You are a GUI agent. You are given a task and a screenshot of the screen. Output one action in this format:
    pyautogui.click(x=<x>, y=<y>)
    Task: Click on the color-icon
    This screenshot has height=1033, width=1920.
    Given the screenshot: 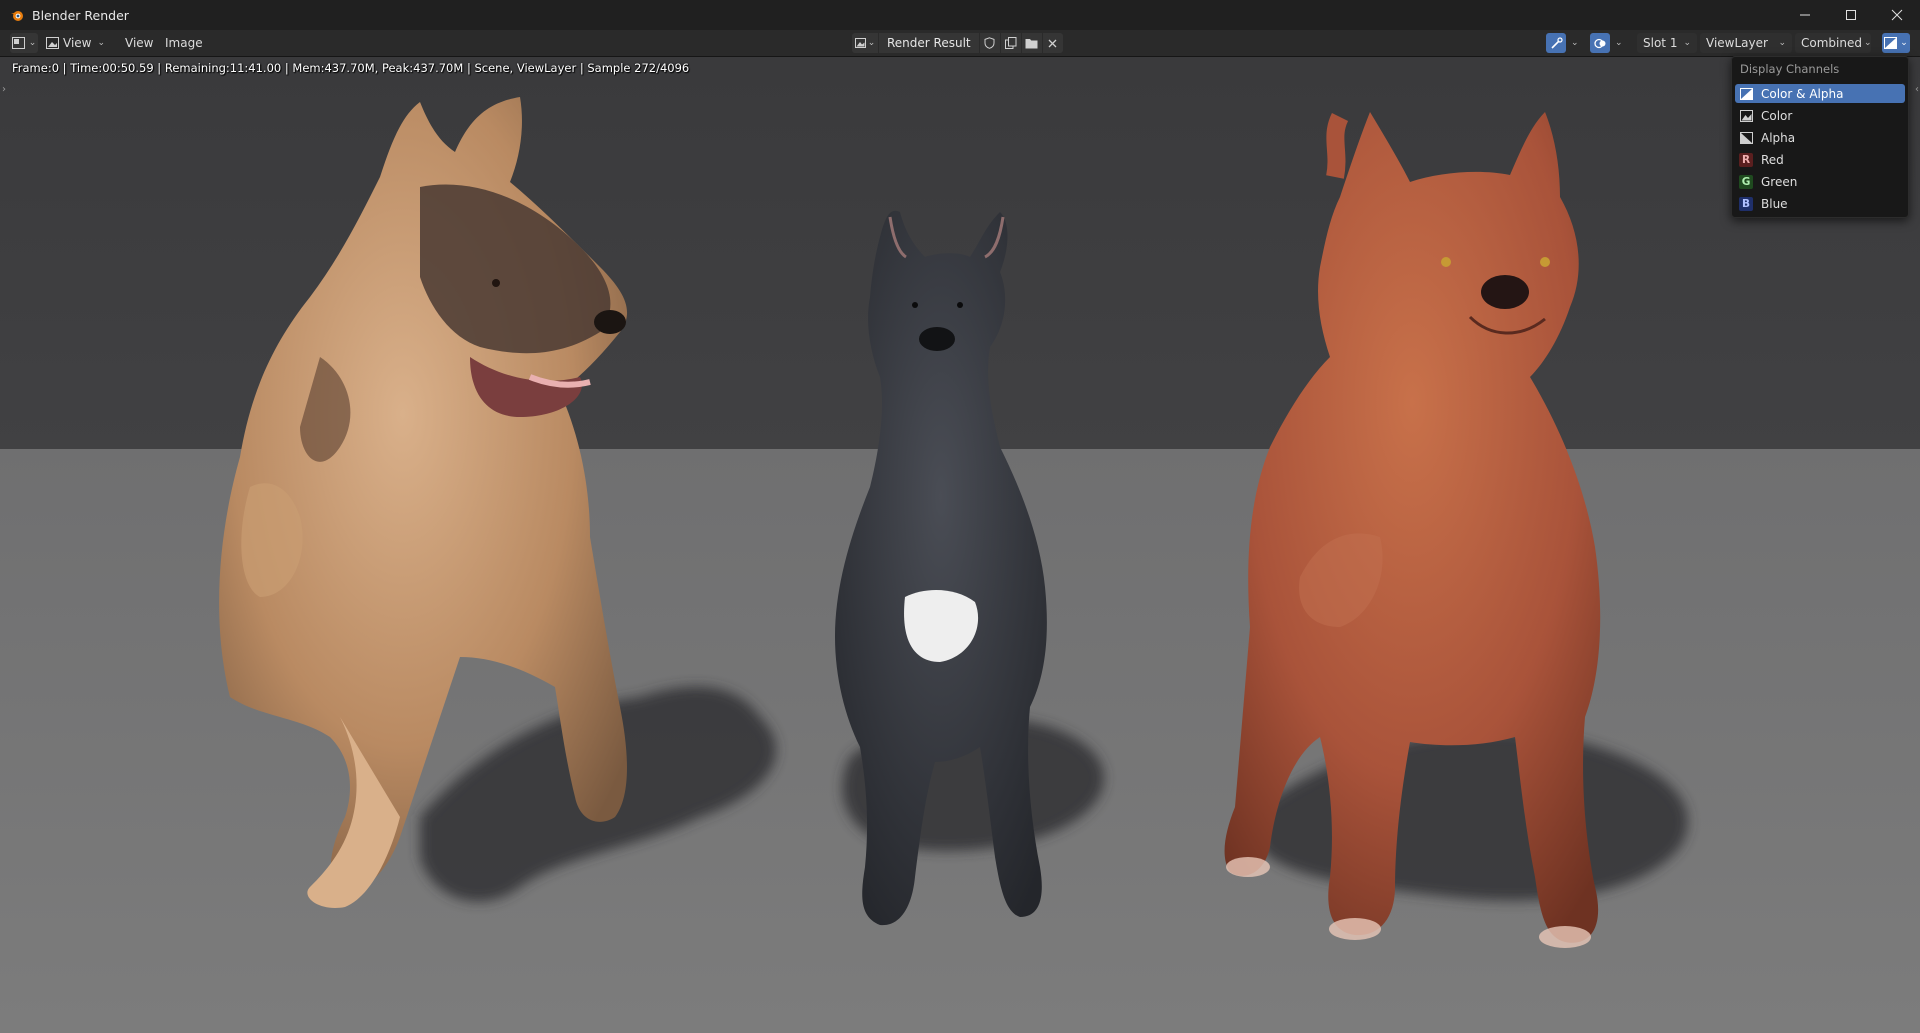 What is the action you would take?
    pyautogui.click(x=1746, y=116)
    